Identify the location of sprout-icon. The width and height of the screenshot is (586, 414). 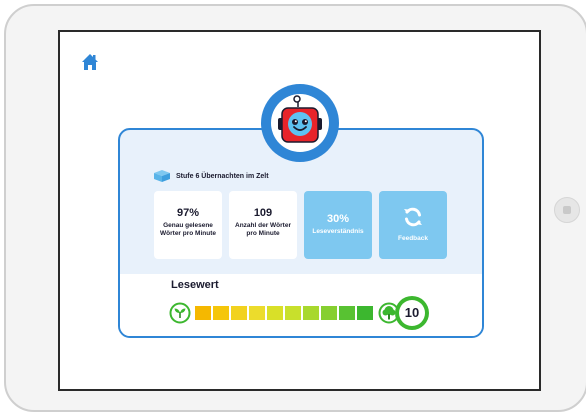
(180, 313).